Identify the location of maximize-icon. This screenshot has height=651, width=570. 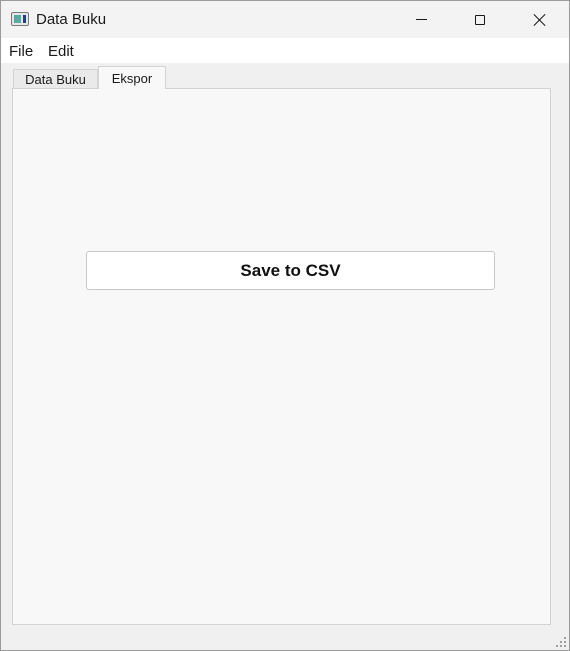
(480, 19).